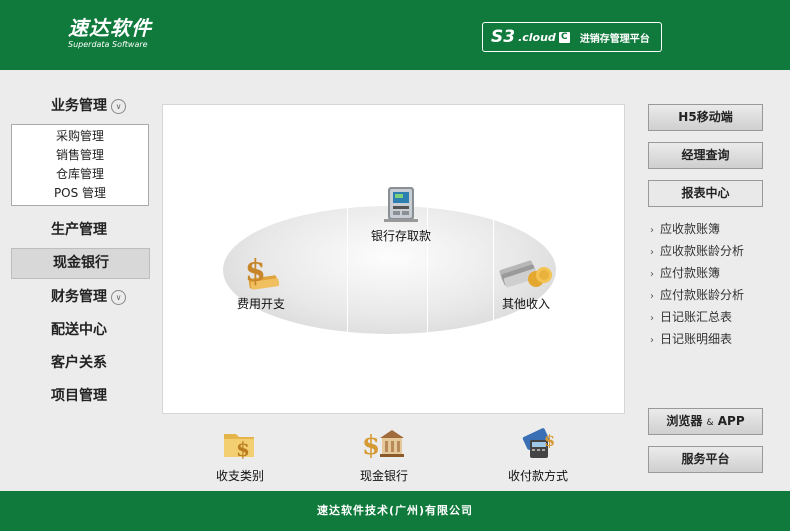  I want to click on report-link: › 应收款账簿, so click(705, 229).